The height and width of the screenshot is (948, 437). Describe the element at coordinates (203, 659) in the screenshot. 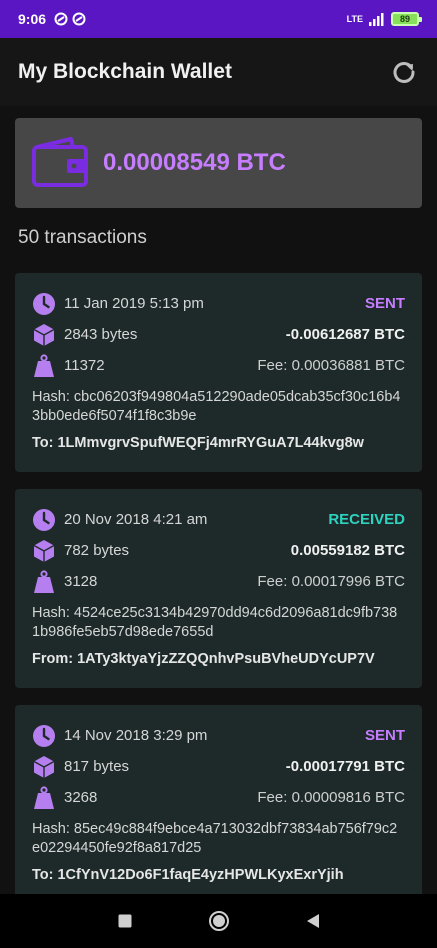

I see `tx-address: From: 1ATy3ktyaYjzZZQQnhvPsuBVheUDYcUP7V` at that location.